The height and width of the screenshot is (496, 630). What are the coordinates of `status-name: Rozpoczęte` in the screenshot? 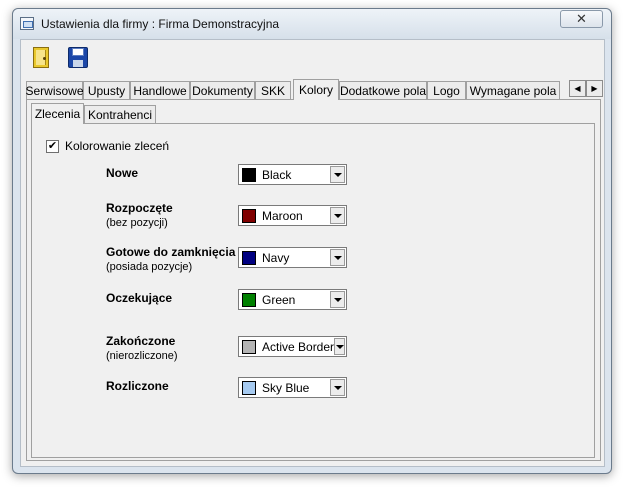 It's located at (139, 208).